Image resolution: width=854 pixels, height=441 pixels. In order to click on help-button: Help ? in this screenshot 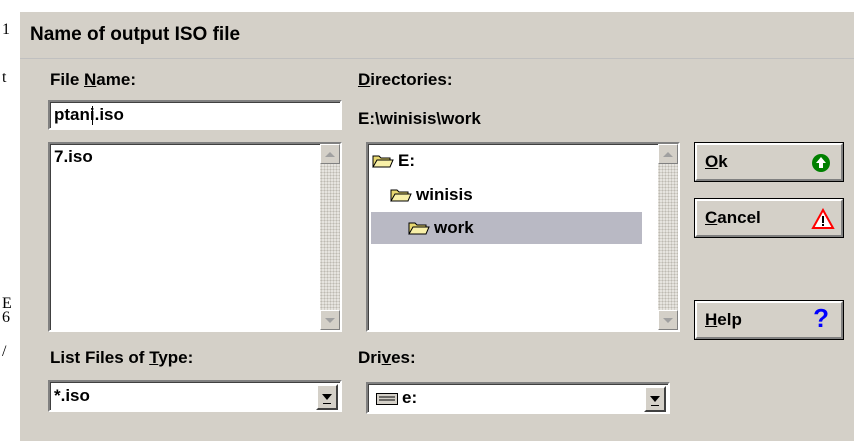, I will do `click(769, 320)`.